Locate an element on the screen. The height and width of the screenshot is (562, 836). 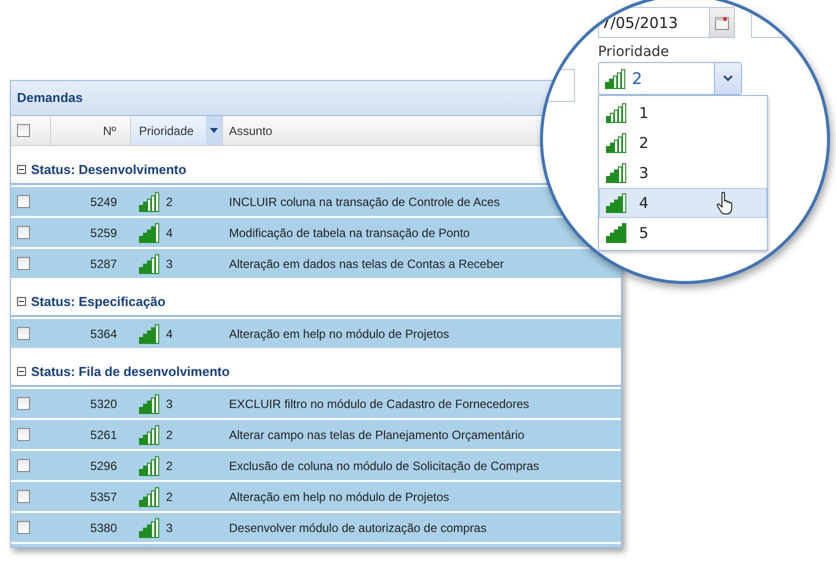
table-cell-text: 5287 is located at coordinates (103, 264).